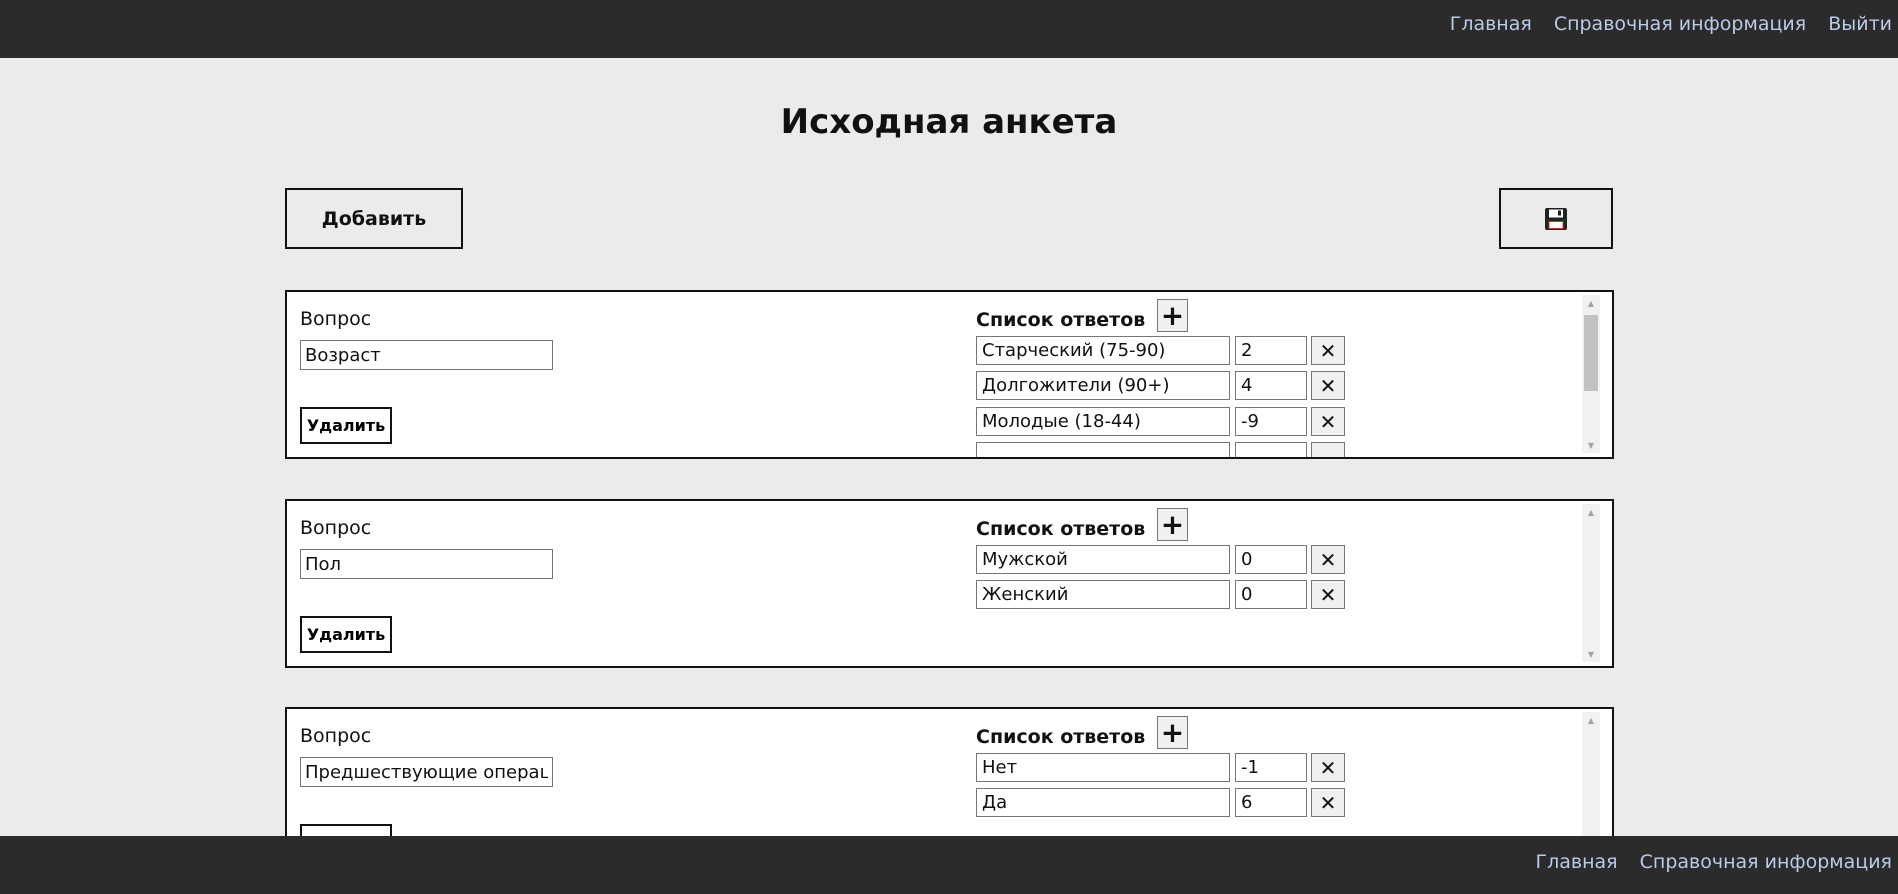  I want to click on top-nav: Главная Справочная информация Выйти, so click(1671, 24).